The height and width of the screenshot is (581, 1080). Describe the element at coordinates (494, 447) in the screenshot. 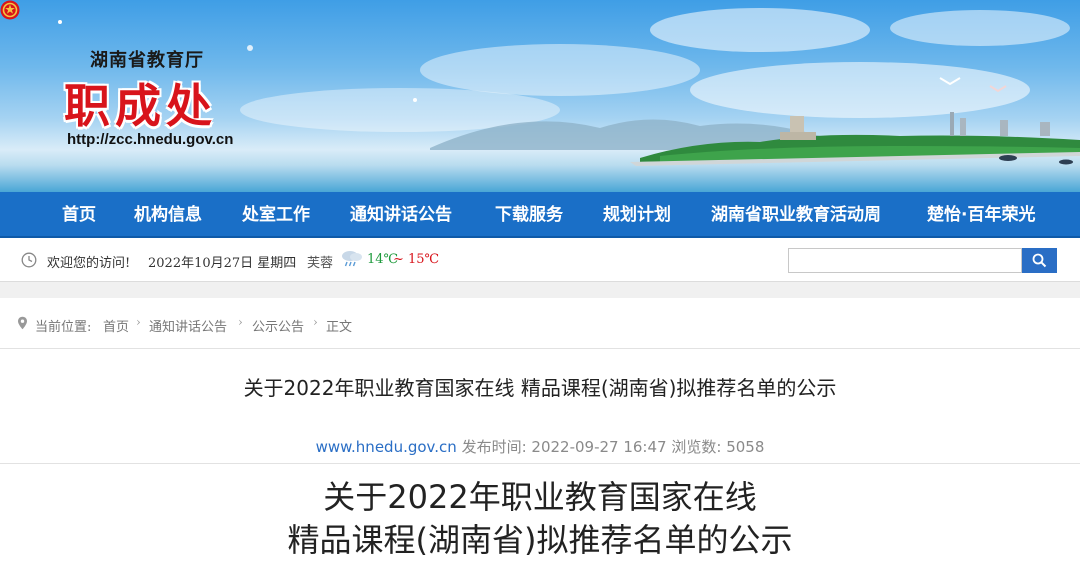

I see `publish-label: 发布时间:` at that location.